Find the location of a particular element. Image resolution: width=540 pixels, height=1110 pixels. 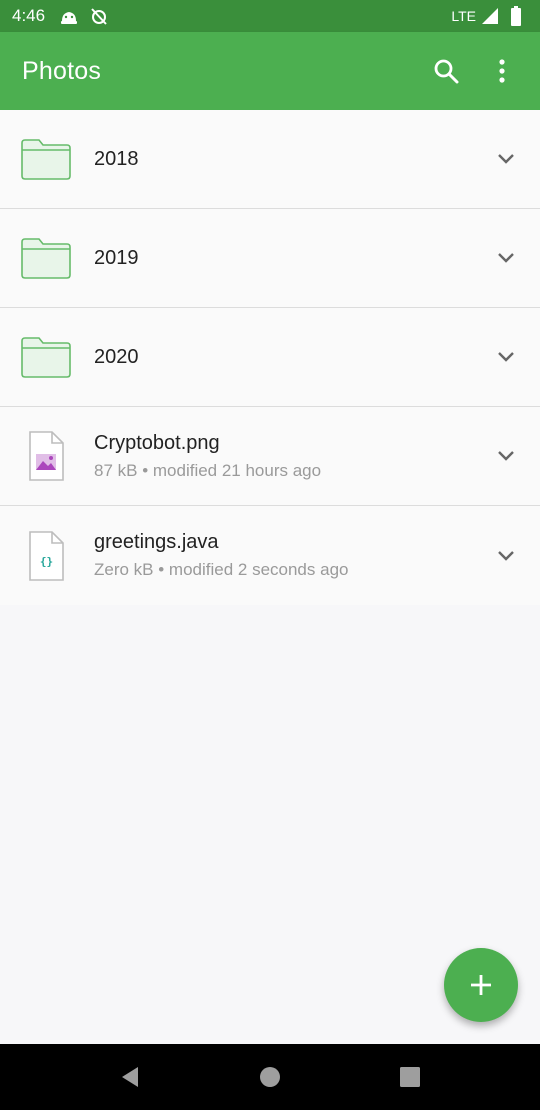

list-item-folder-2020: 2020 is located at coordinates (270, 357).